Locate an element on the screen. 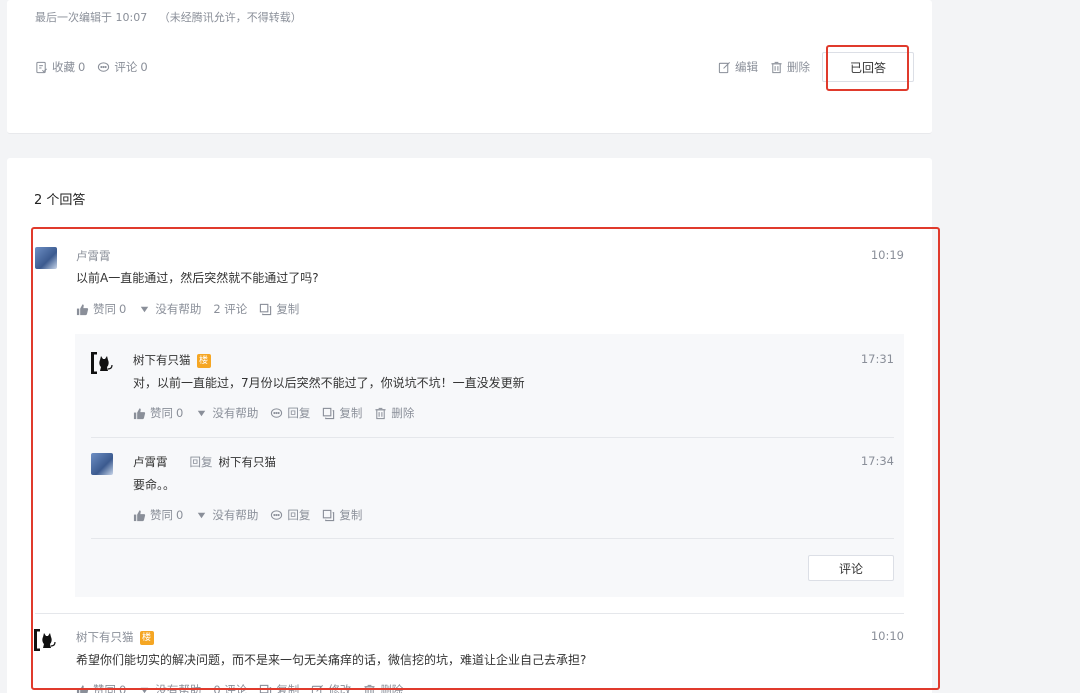 The image size is (1080, 693). comment-count: 0 is located at coordinates (144, 67).